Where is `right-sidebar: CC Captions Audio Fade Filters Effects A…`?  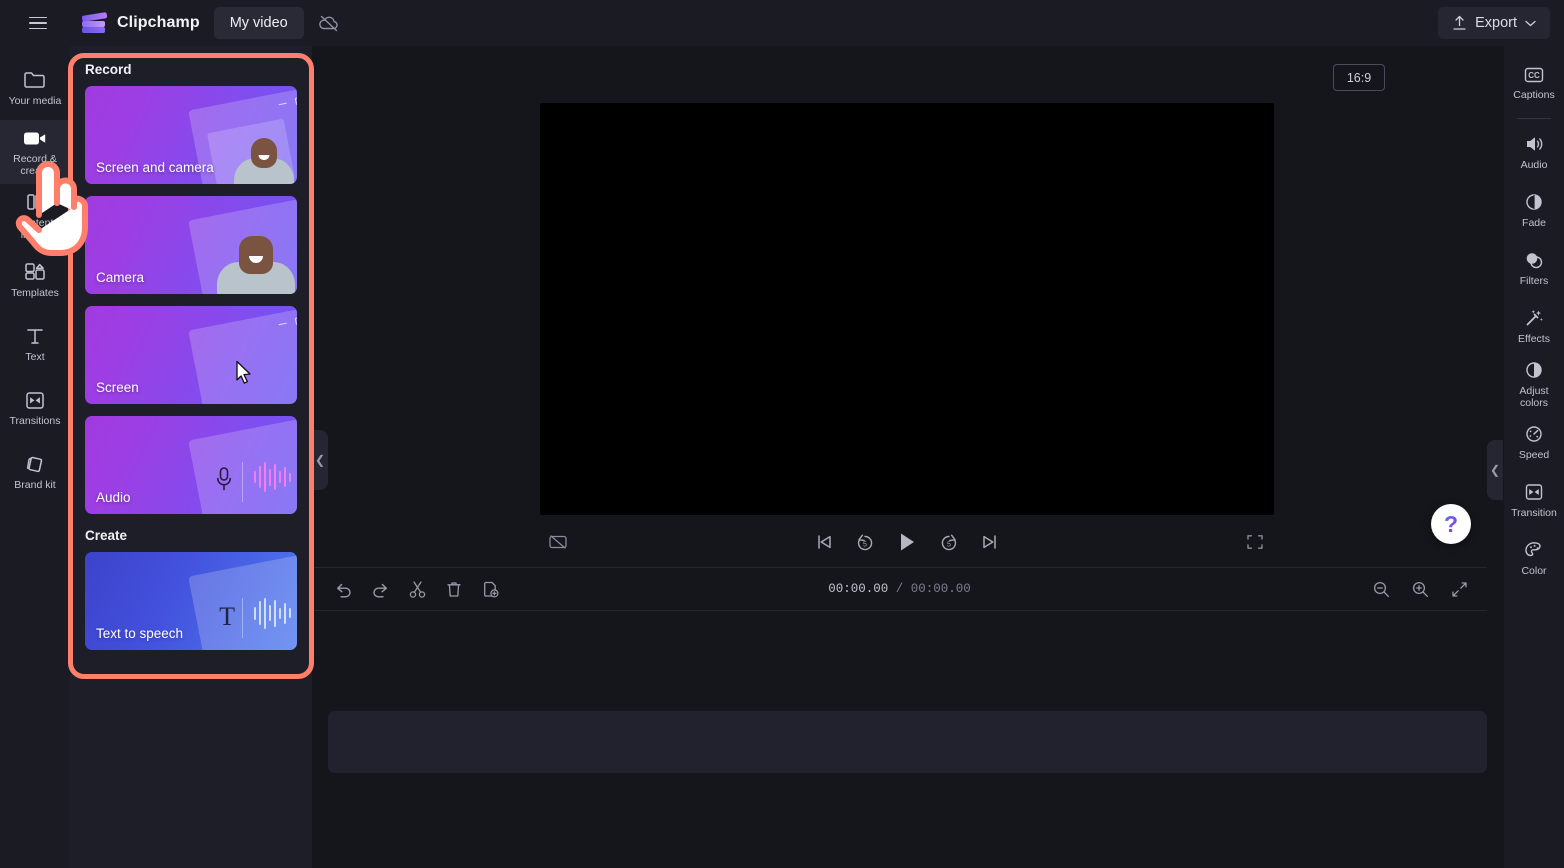
right-sidebar: CC Captions Audio Fade Filters Effects A… is located at coordinates (1534, 457).